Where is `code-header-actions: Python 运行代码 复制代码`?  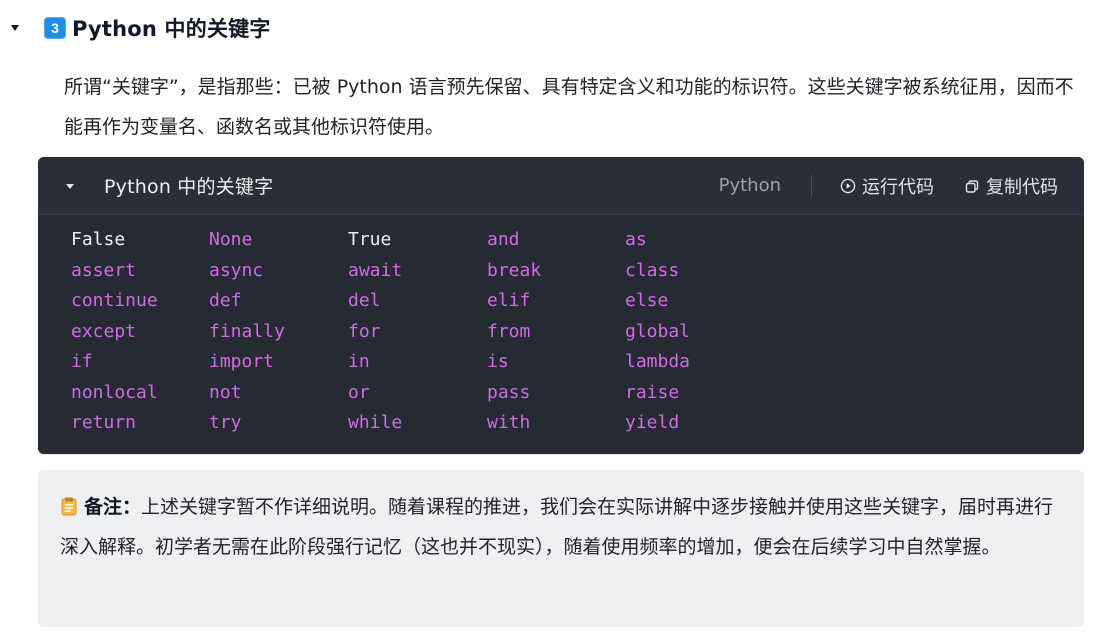
code-header-actions: Python 运行代码 复制代码 is located at coordinates (901, 186).